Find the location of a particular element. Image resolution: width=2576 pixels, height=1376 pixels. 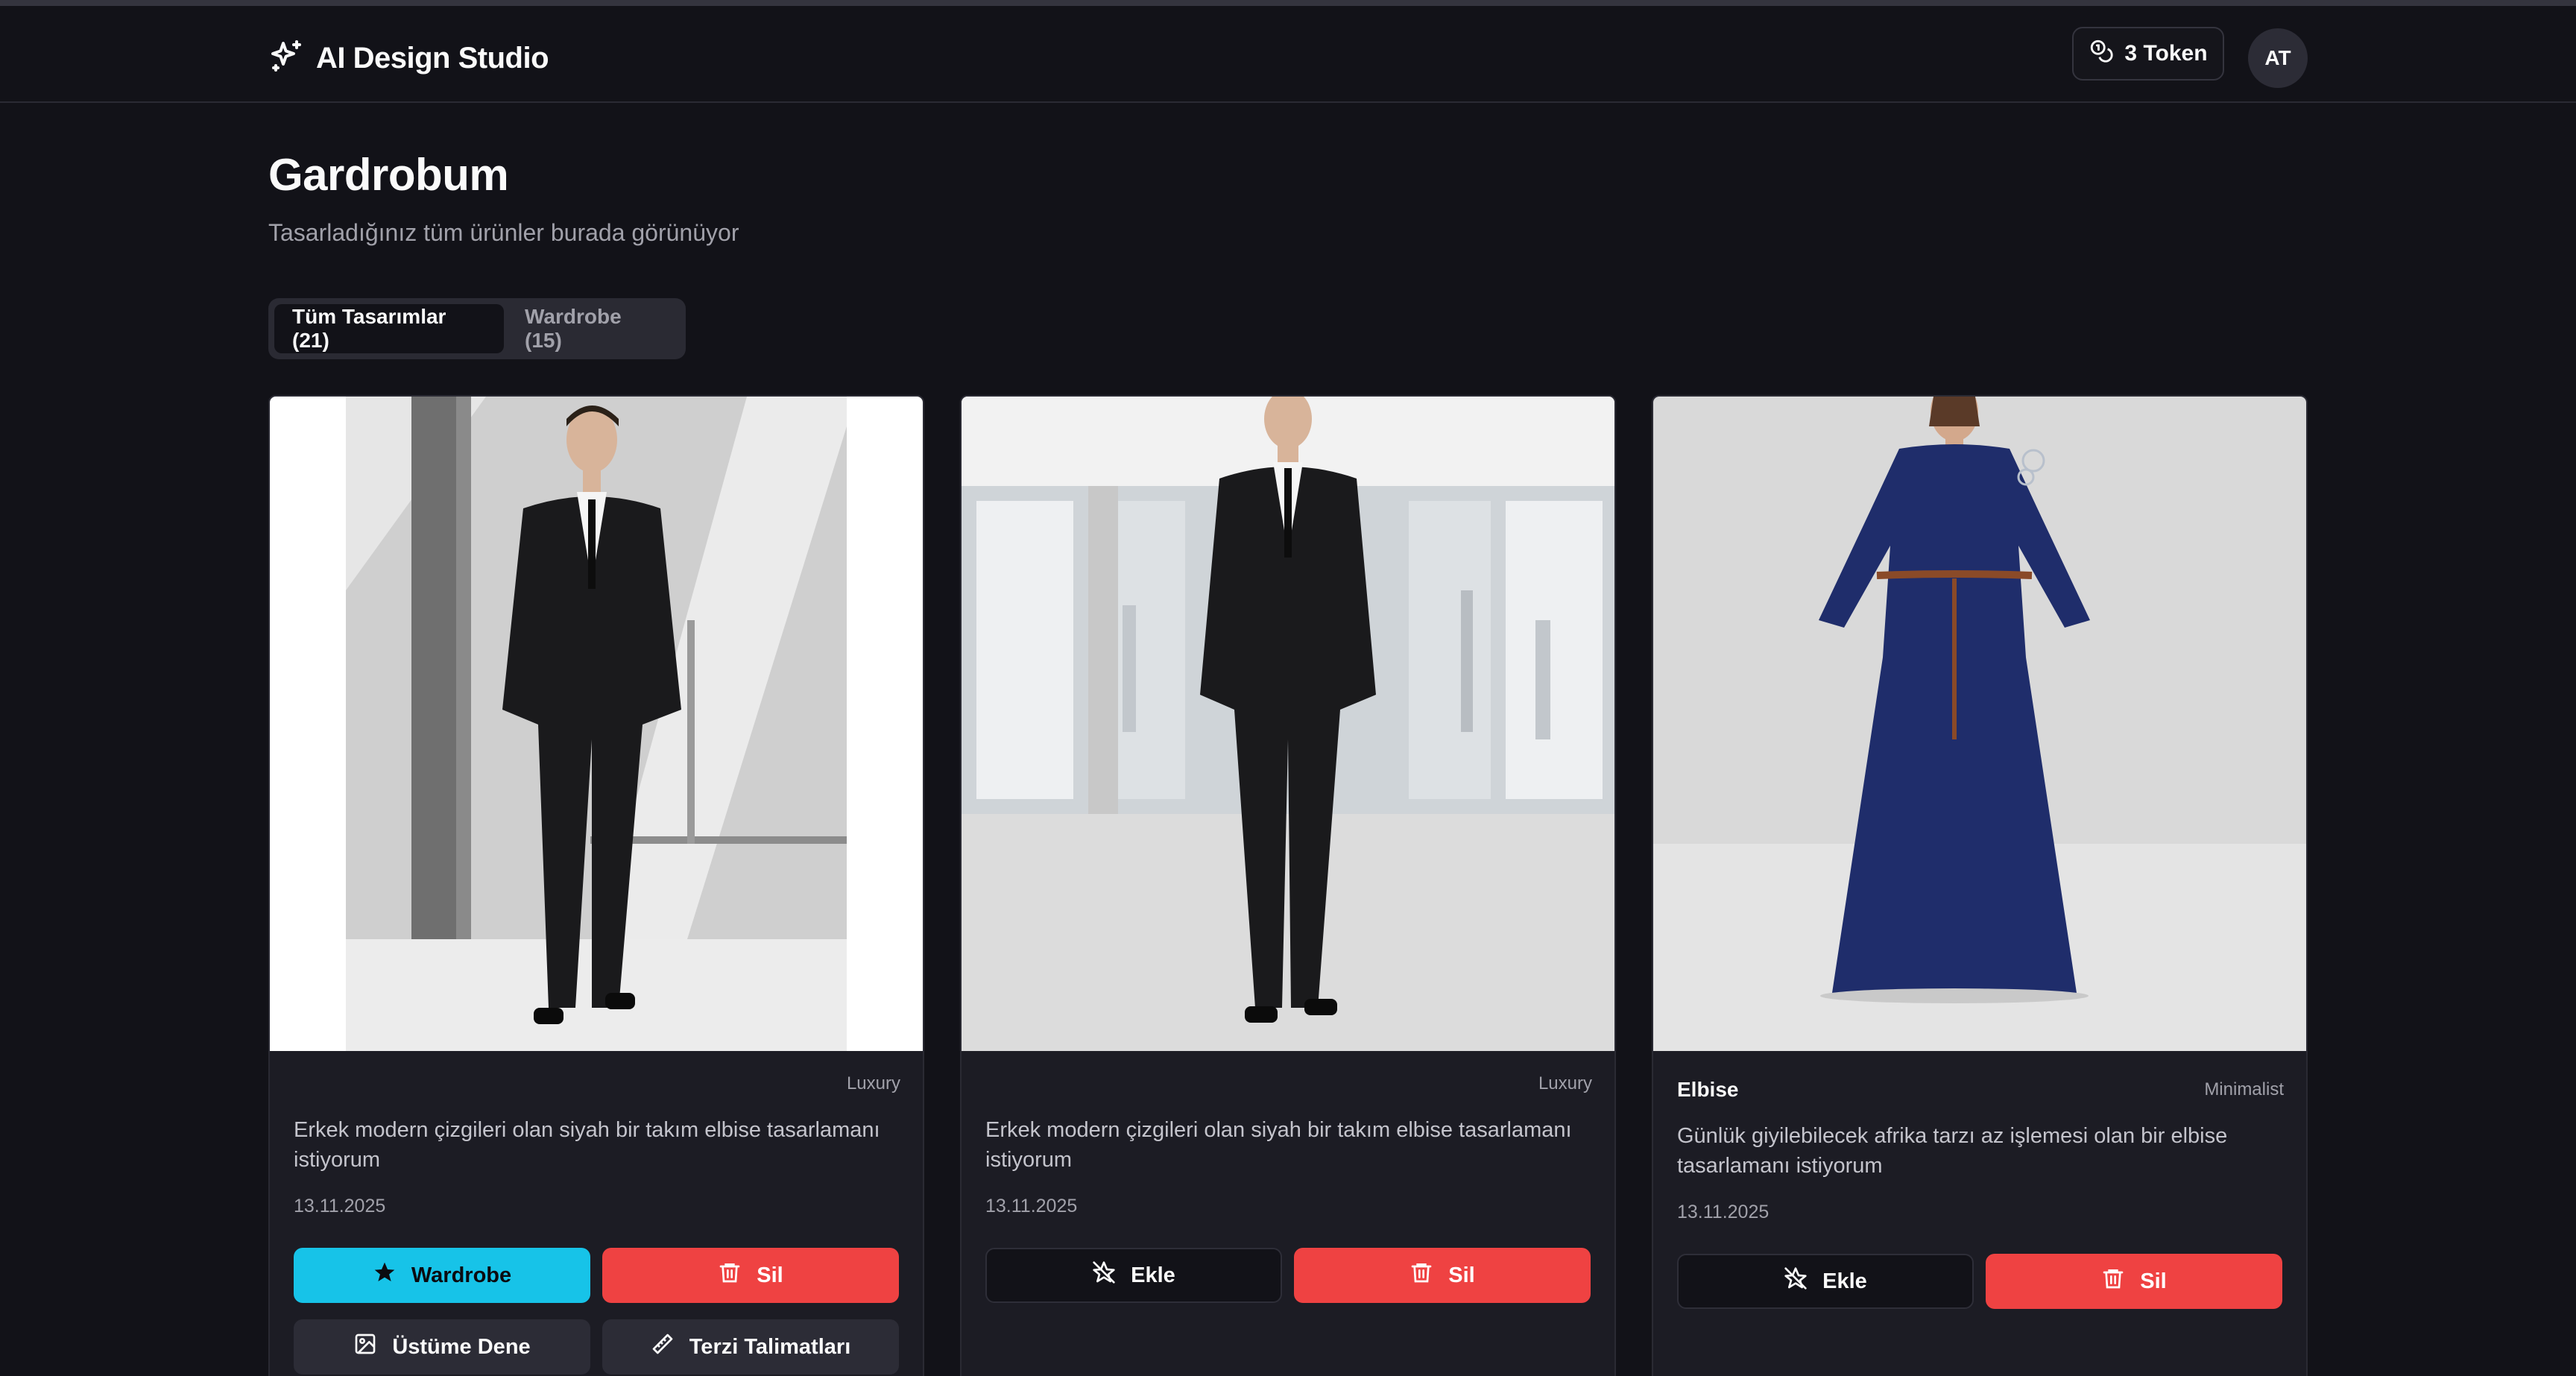

token-balance-button: 3 Token is located at coordinates (2148, 54).